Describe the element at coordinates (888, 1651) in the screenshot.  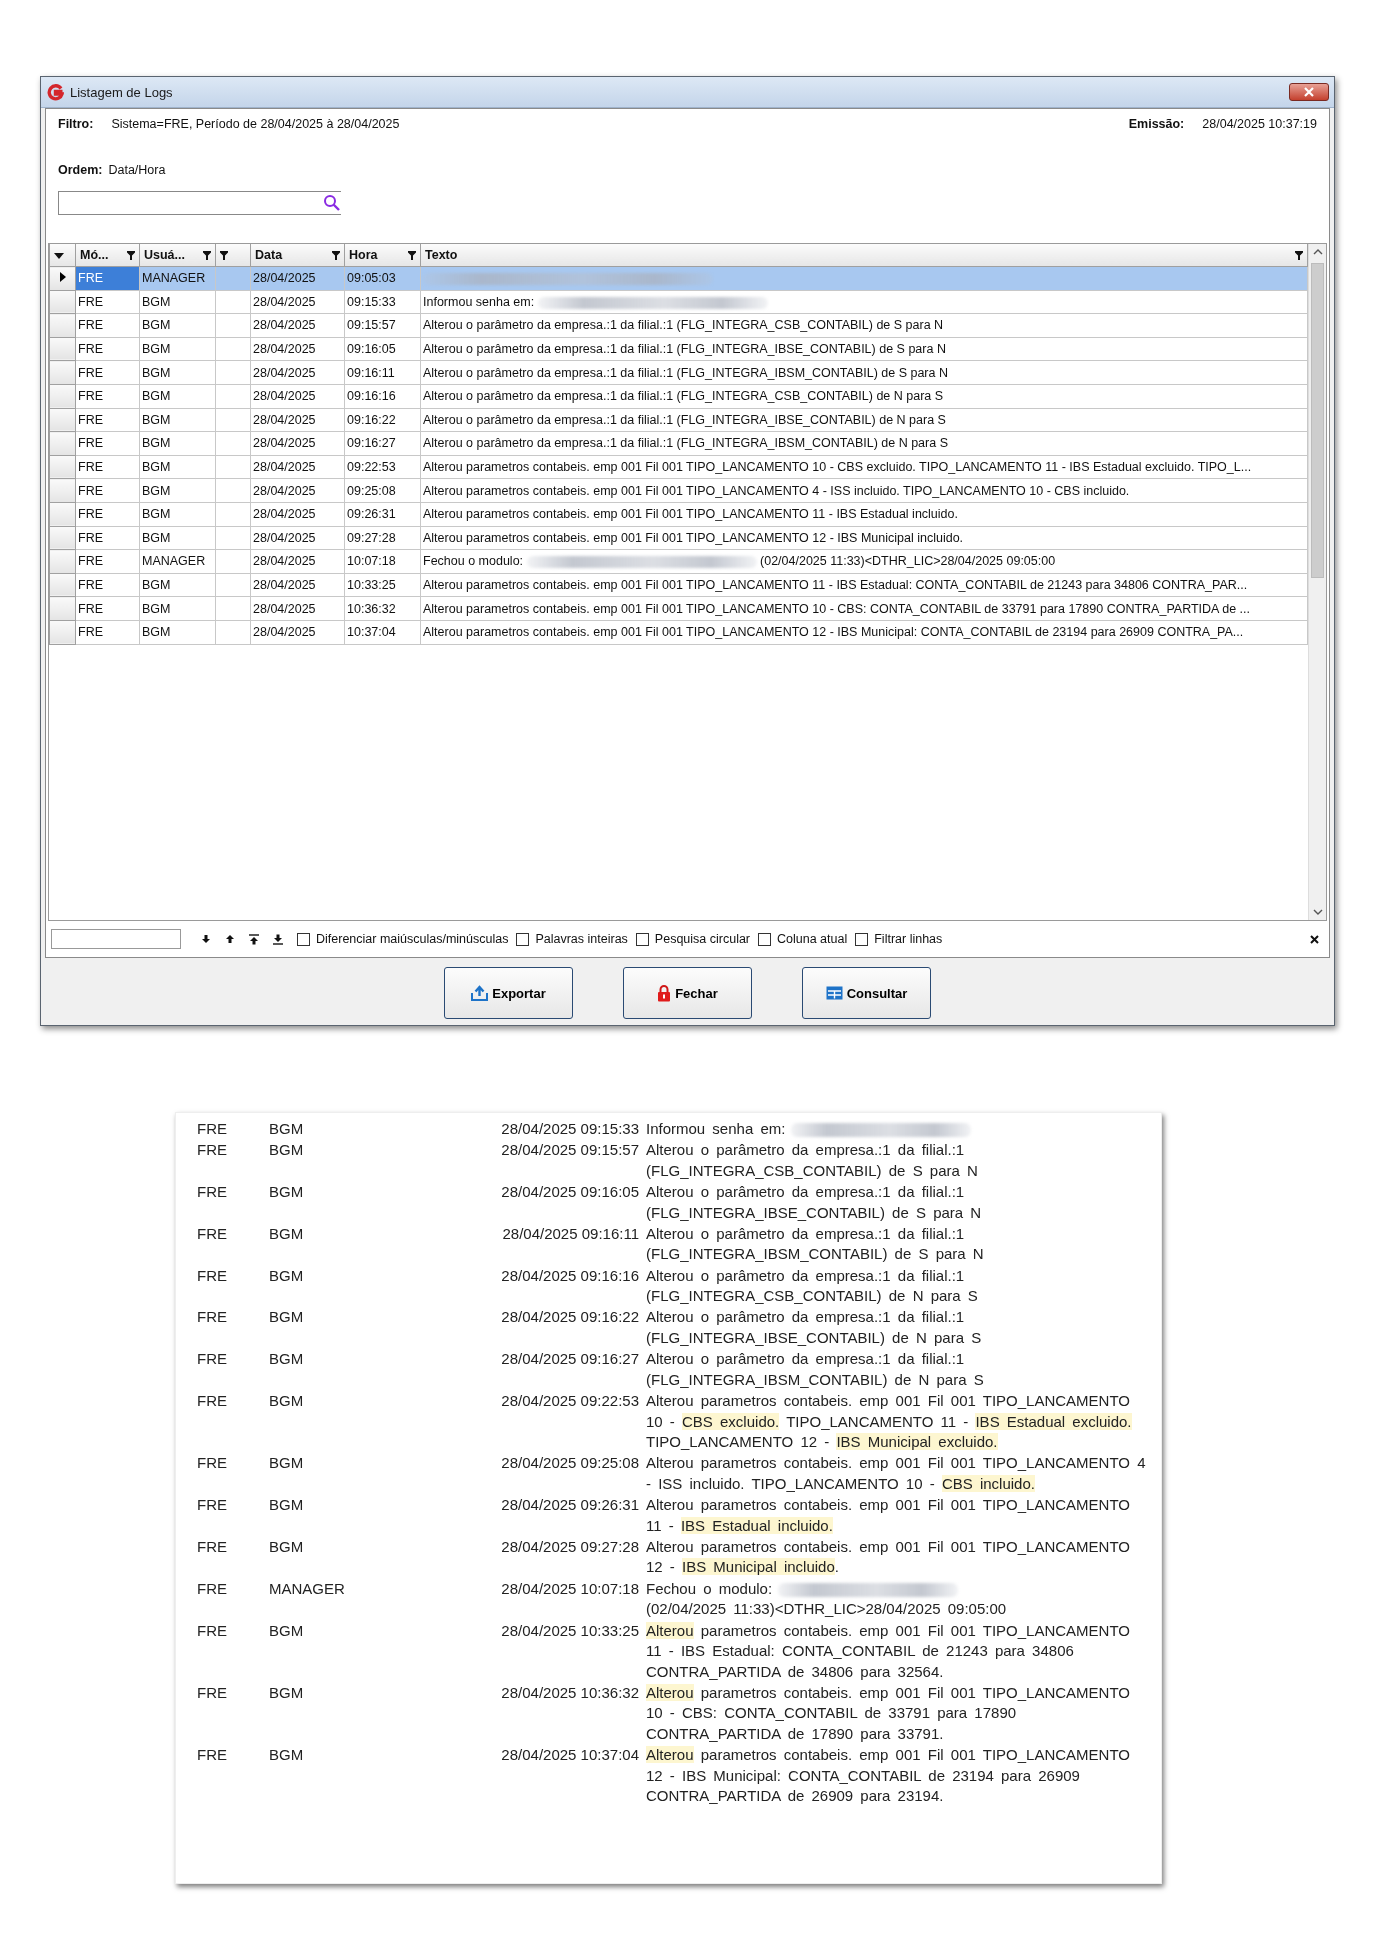
I see `log-text: Alterou parametros contabeis. emp 001 Fil 001 TIPO_LANCAMENTO 11 - IBS Estadual: CONTA_CONTABIL de 21243 para 34806 CONTRA_PARTIDA de 34806 para 32564.` at that location.